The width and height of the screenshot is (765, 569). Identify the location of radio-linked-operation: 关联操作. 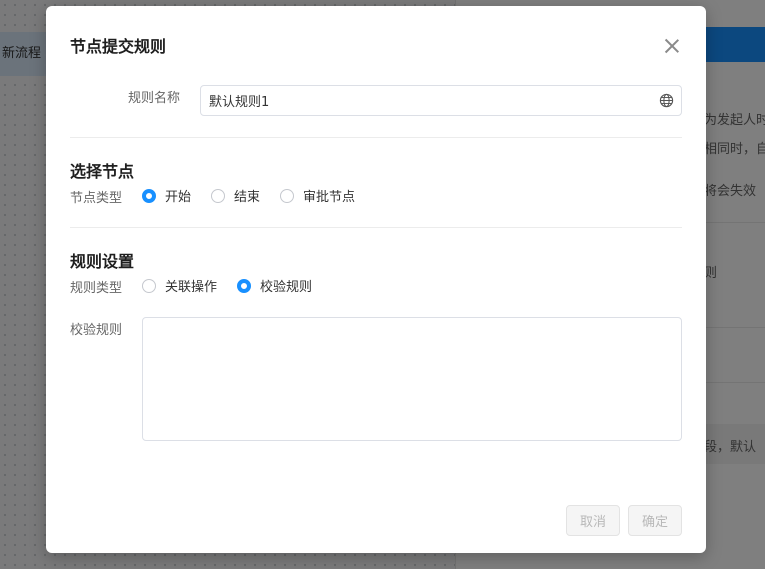
(179, 285).